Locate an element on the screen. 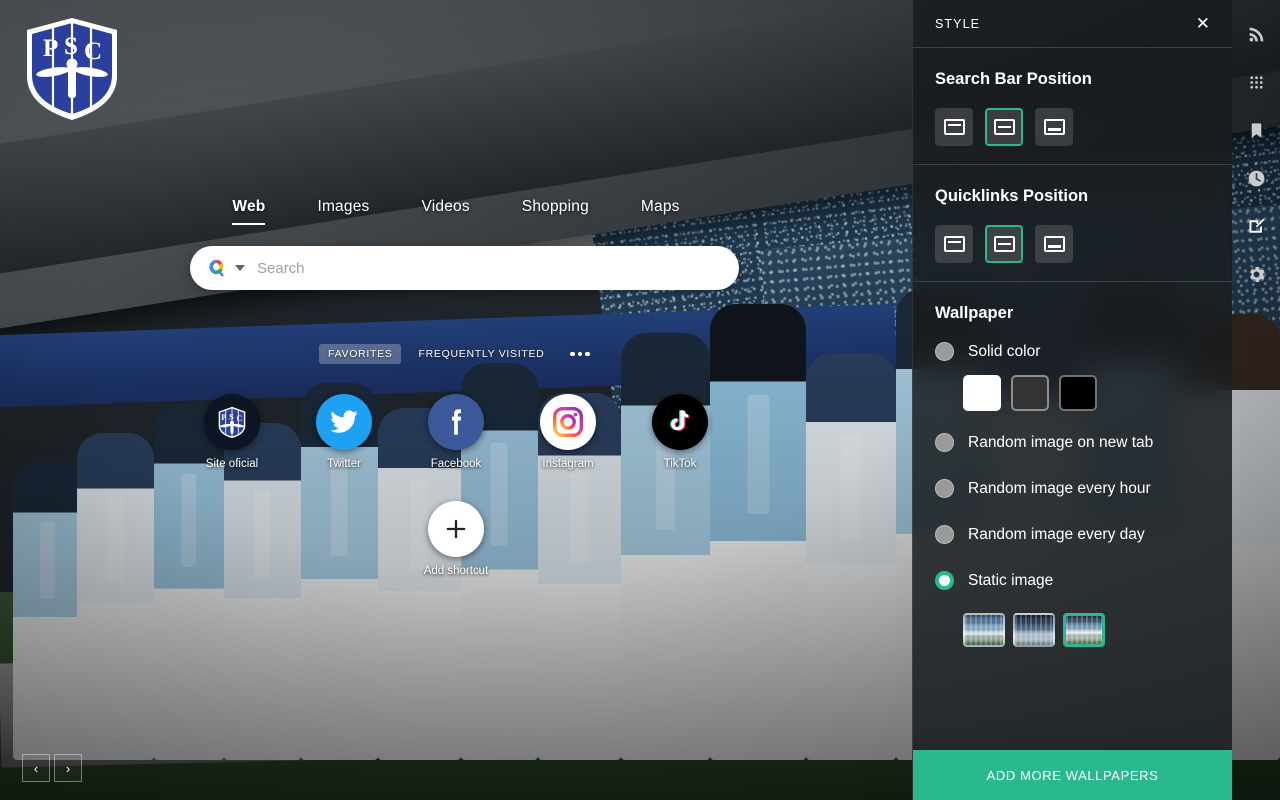  wallpaper-option-solid-color: Solid color is located at coordinates (1072, 351).